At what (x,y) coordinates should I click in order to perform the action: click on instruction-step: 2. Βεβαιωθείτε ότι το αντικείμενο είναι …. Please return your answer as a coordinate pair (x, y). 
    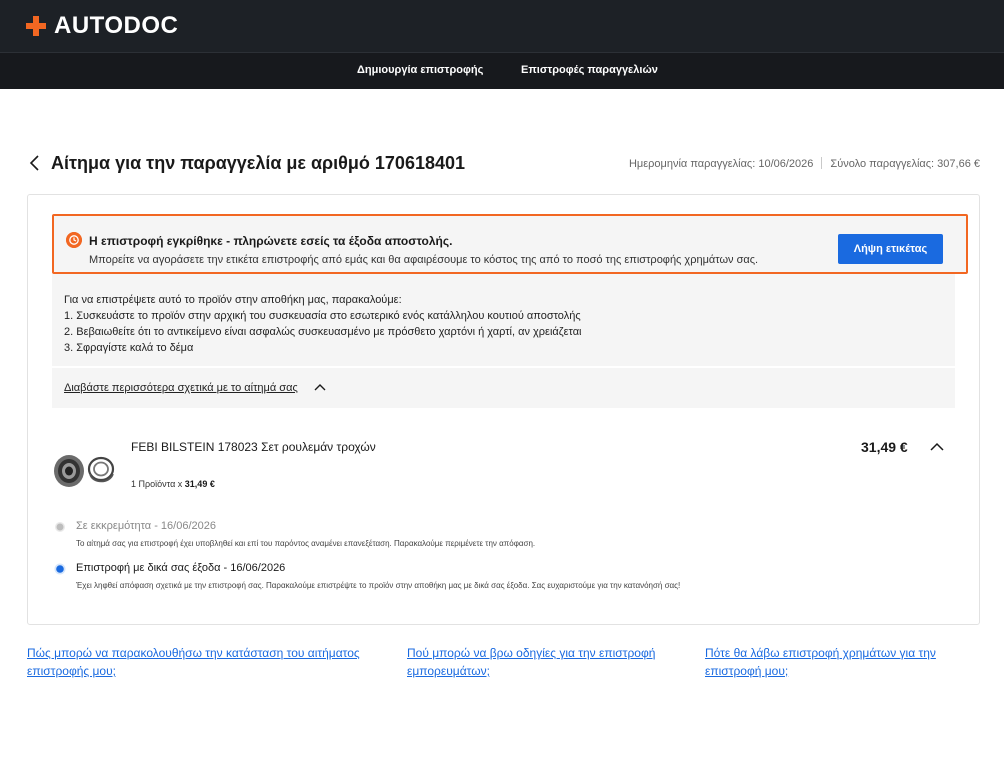
    Looking at the image, I should click on (323, 332).